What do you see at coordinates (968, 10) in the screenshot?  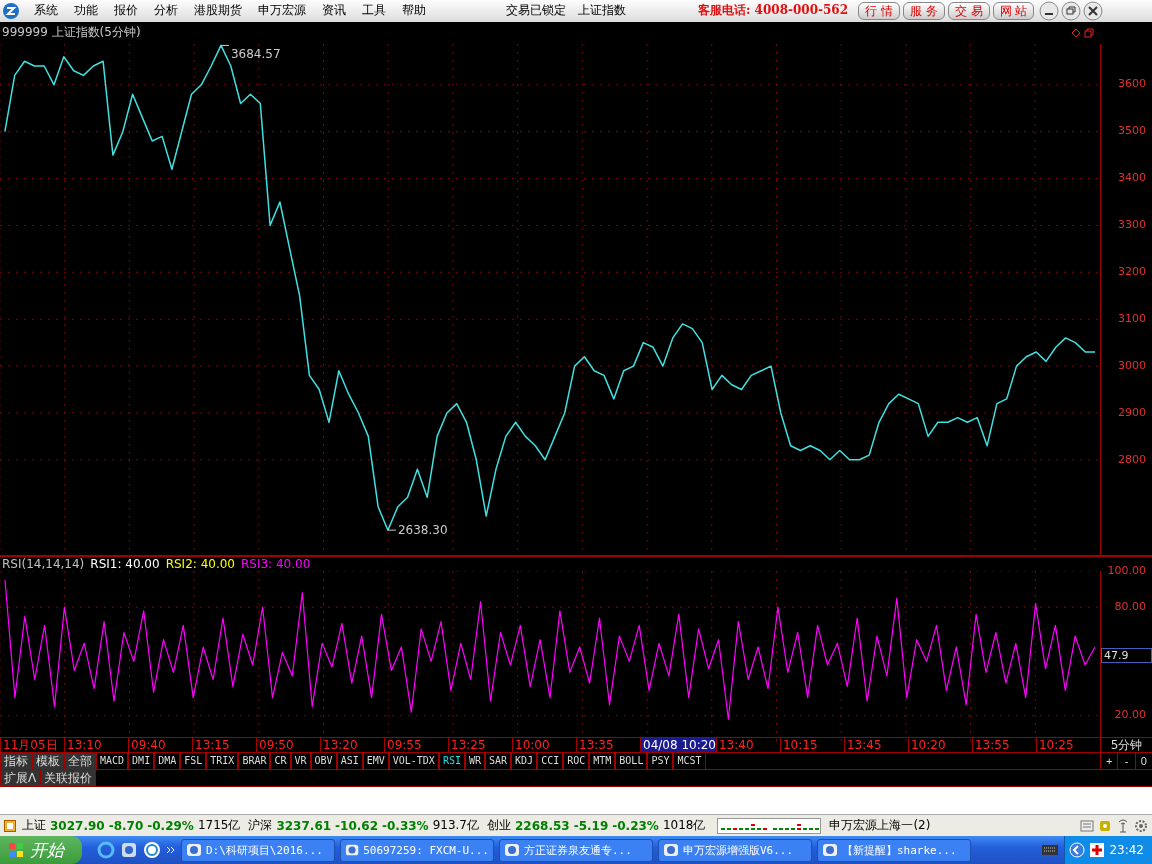 I see `quick-button: 交 易` at bounding box center [968, 10].